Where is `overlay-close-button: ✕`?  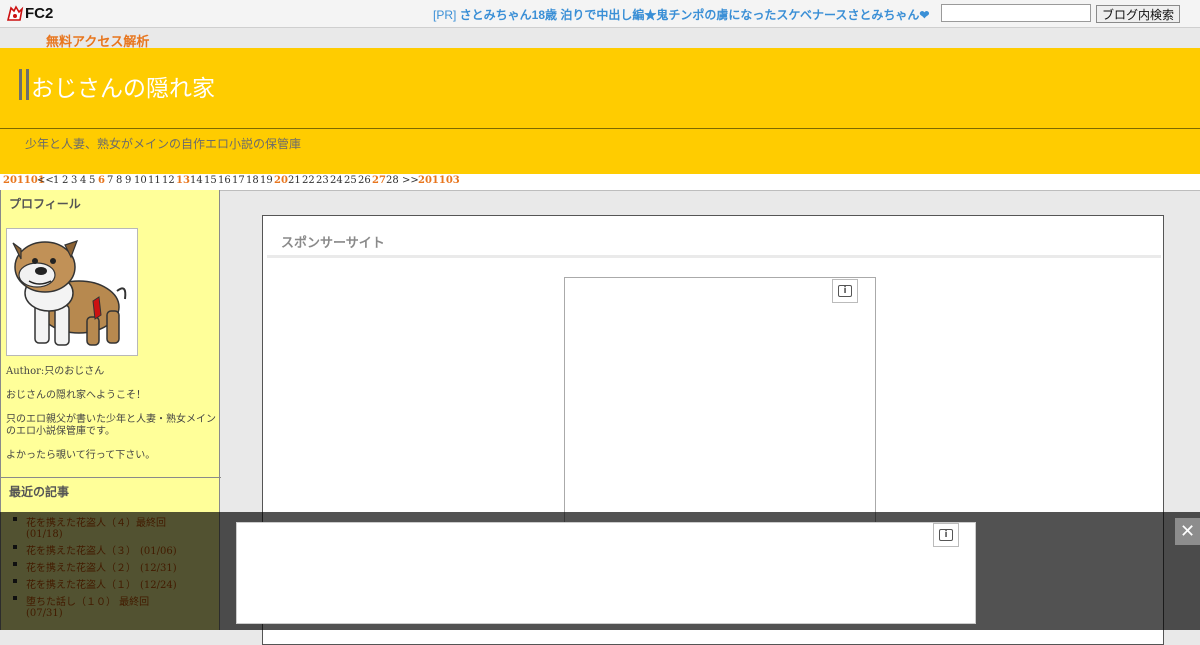 overlay-close-button: ✕ is located at coordinates (1187, 531).